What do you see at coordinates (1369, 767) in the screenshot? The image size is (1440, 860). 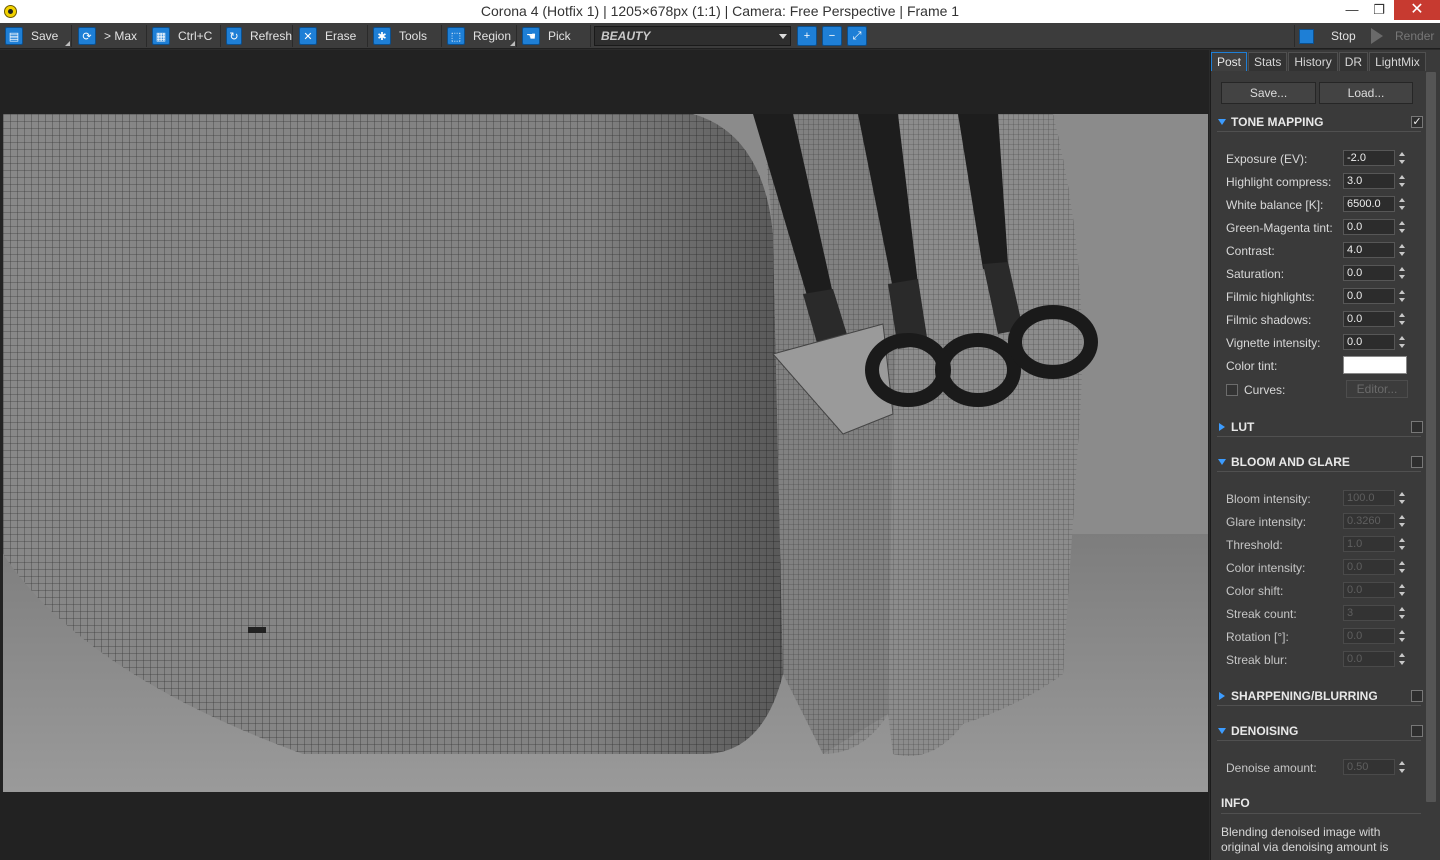 I see `denoise-amount-input: 0.50` at bounding box center [1369, 767].